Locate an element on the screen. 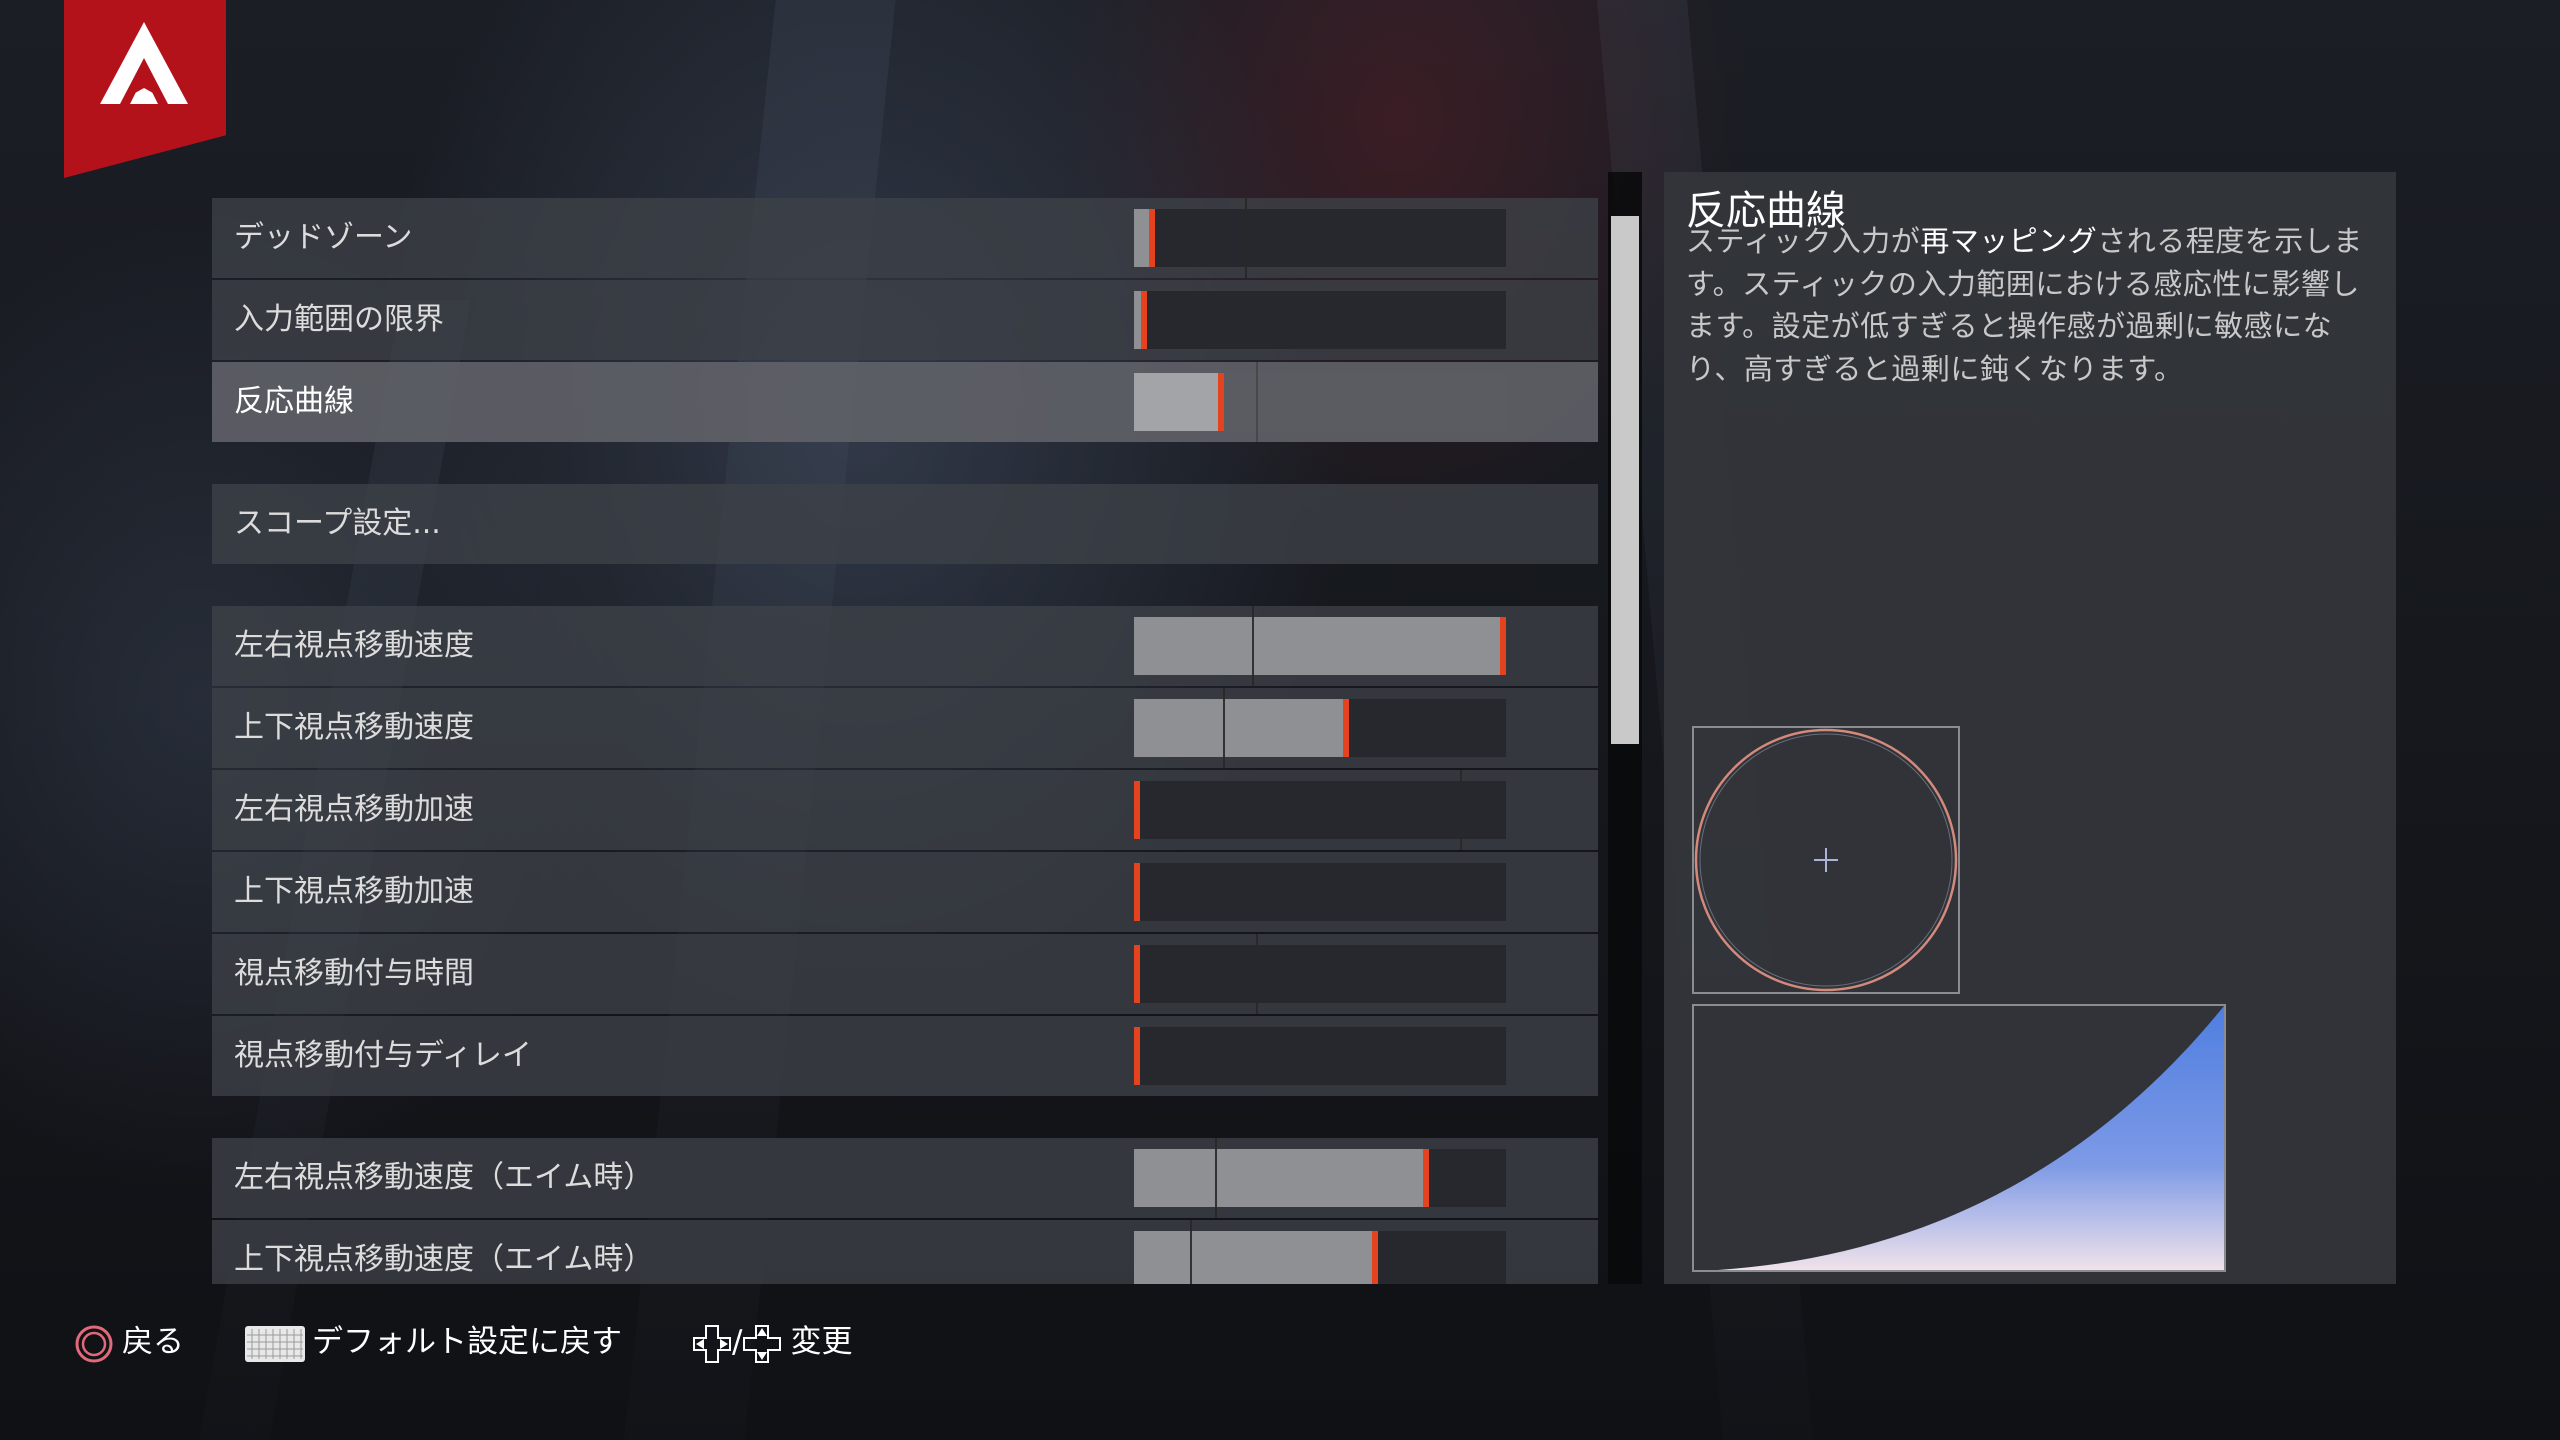  change-prompt: / 変更 is located at coordinates (772, 1342).